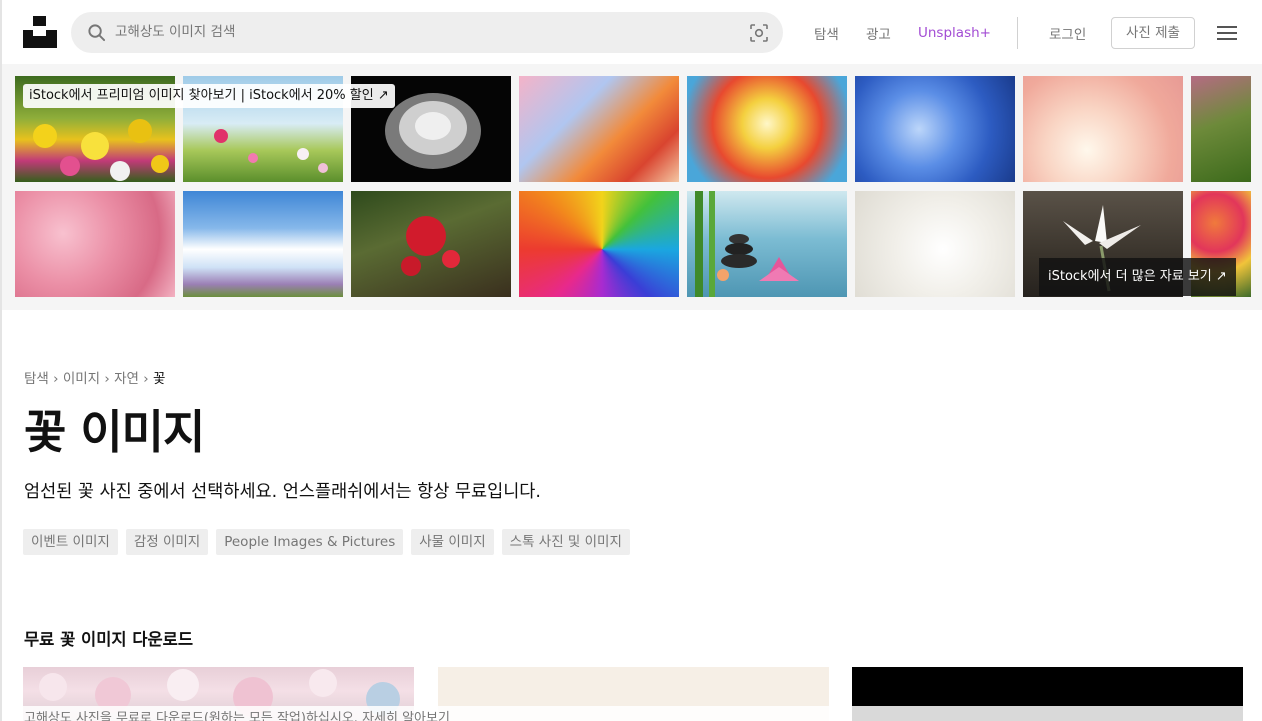 This screenshot has width=1262, height=721. I want to click on visual-search-icon, so click(759, 33).